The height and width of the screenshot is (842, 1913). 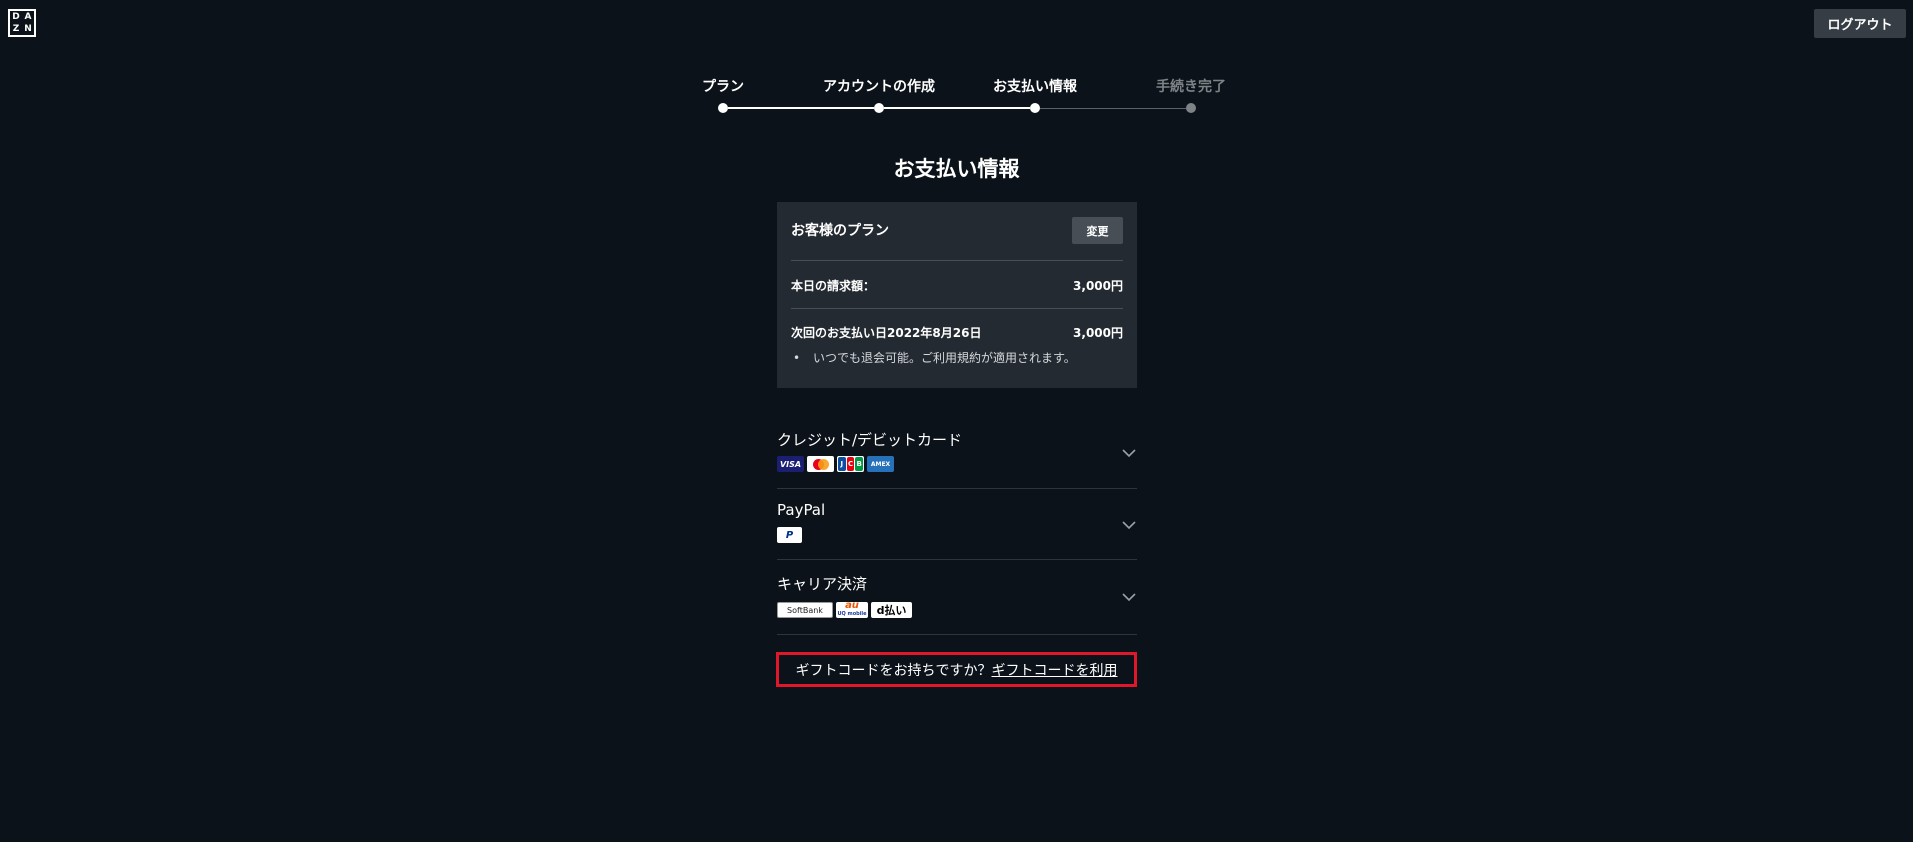 I want to click on logo-letter-a: A, so click(x=28, y=17).